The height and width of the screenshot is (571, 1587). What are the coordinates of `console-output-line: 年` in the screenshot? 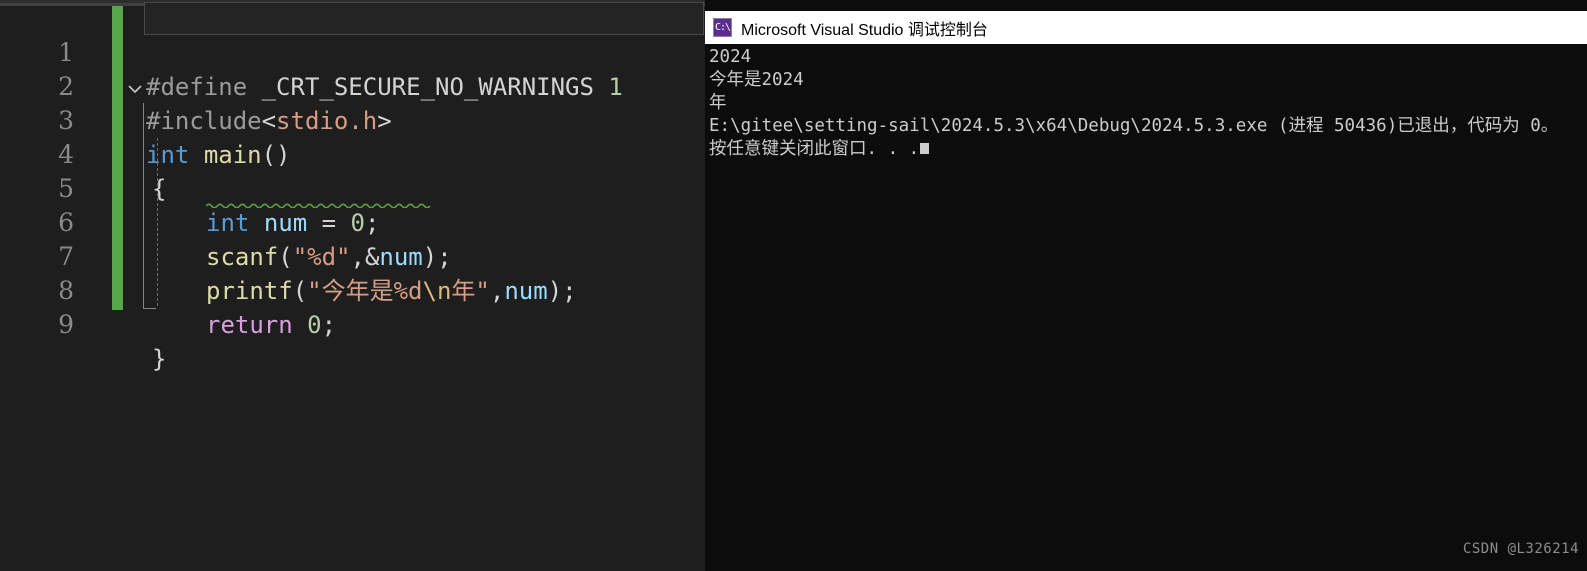 It's located at (718, 103).